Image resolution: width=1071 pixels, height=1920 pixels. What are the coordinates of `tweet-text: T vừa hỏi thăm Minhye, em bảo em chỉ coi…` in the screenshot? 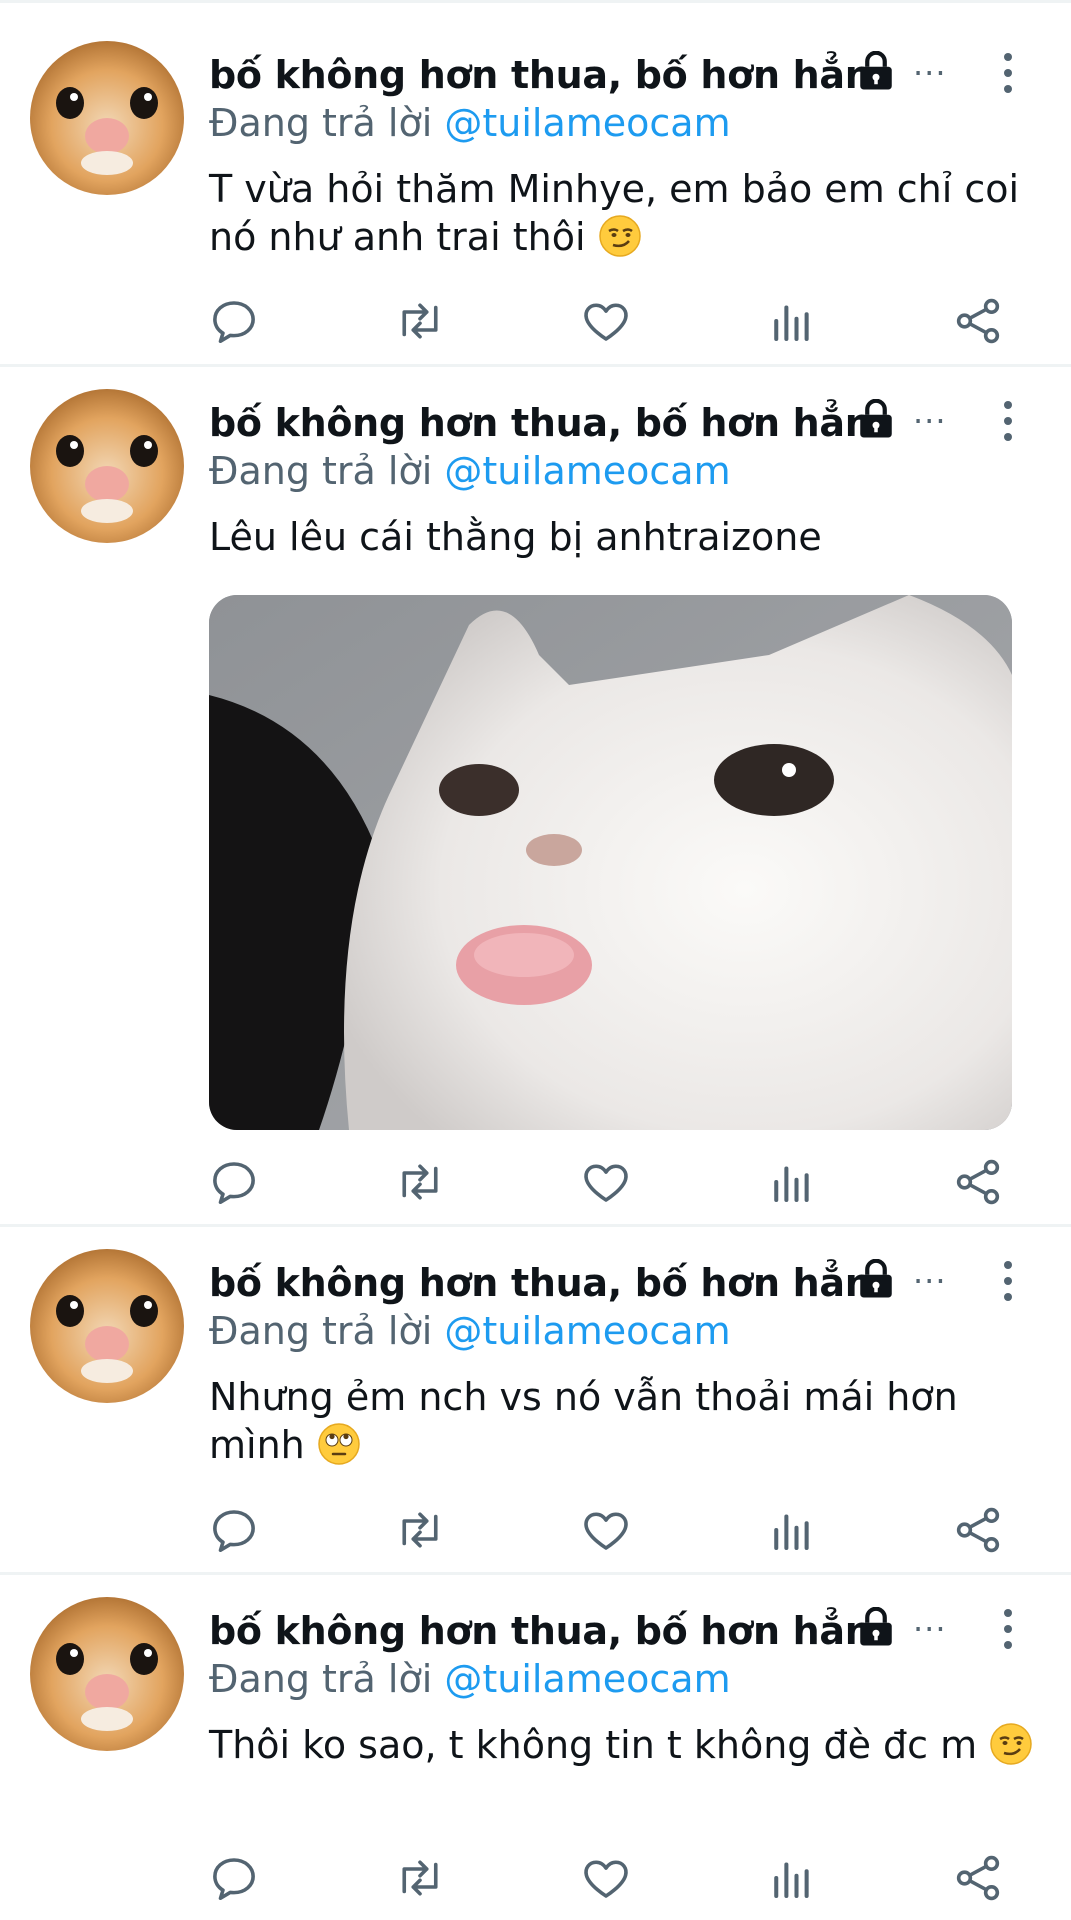 It's located at (624, 213).